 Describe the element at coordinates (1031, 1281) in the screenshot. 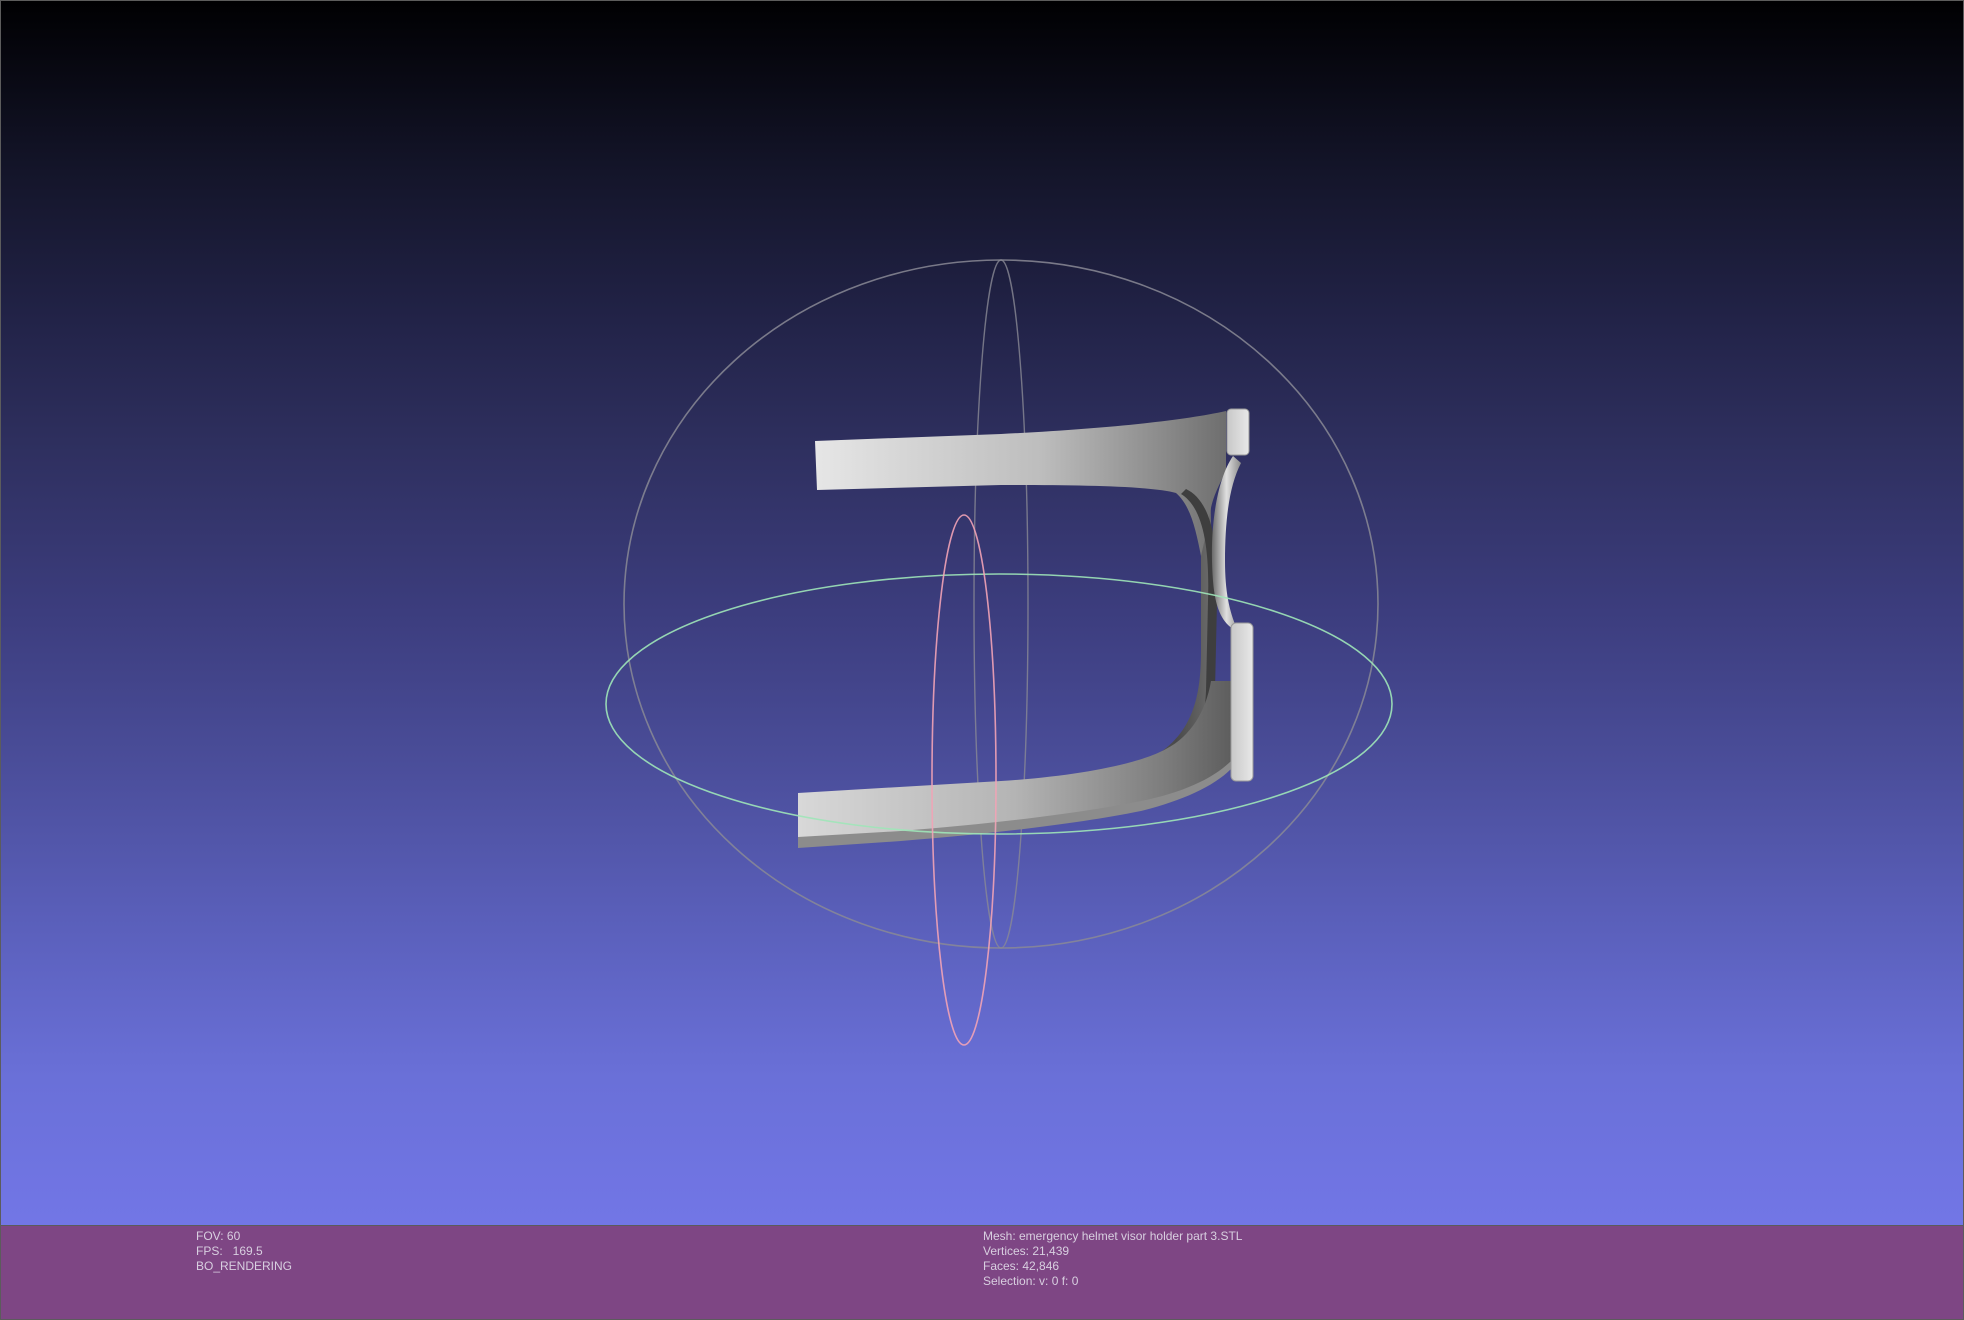

I see `selection-readout: Selection: v: 0 f: 0` at that location.